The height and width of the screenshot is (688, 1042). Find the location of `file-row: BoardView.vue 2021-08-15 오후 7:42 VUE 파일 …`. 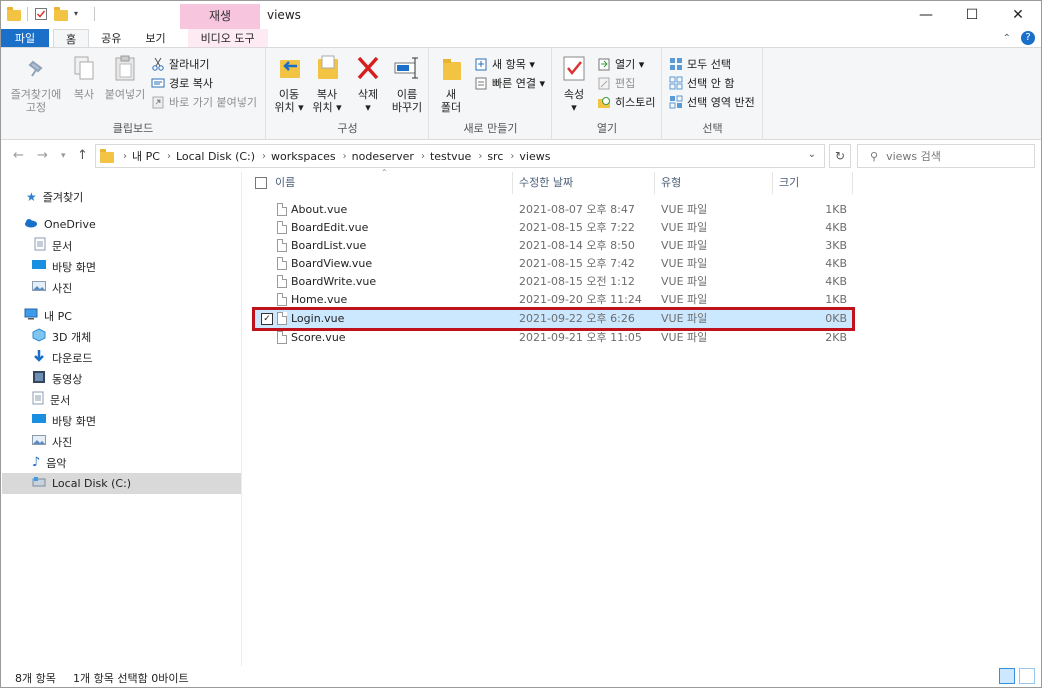

file-row: BoardView.vue 2021-08-15 오후 7:42 VUE 파일 … is located at coordinates (553, 264).